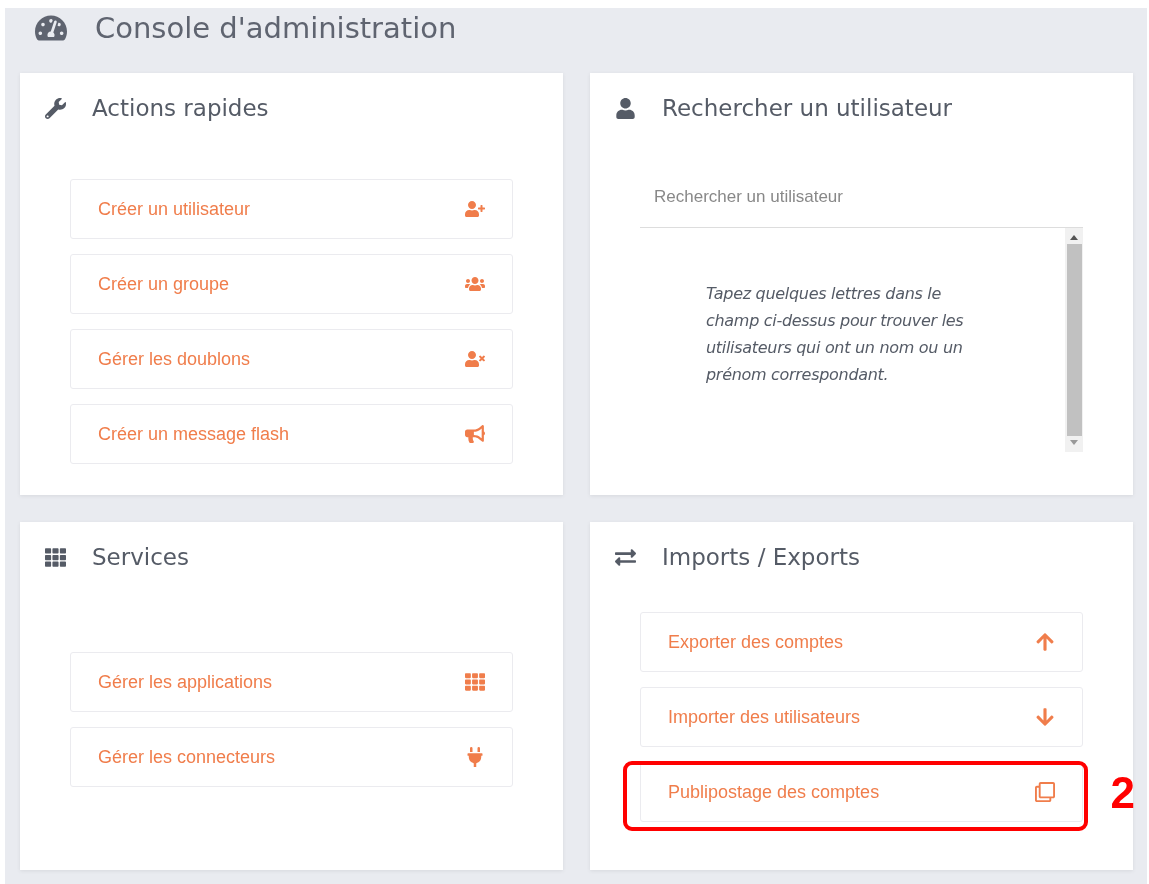 This screenshot has height=884, width=1149. What do you see at coordinates (475, 757) in the screenshot?
I see `plug-icon` at bounding box center [475, 757].